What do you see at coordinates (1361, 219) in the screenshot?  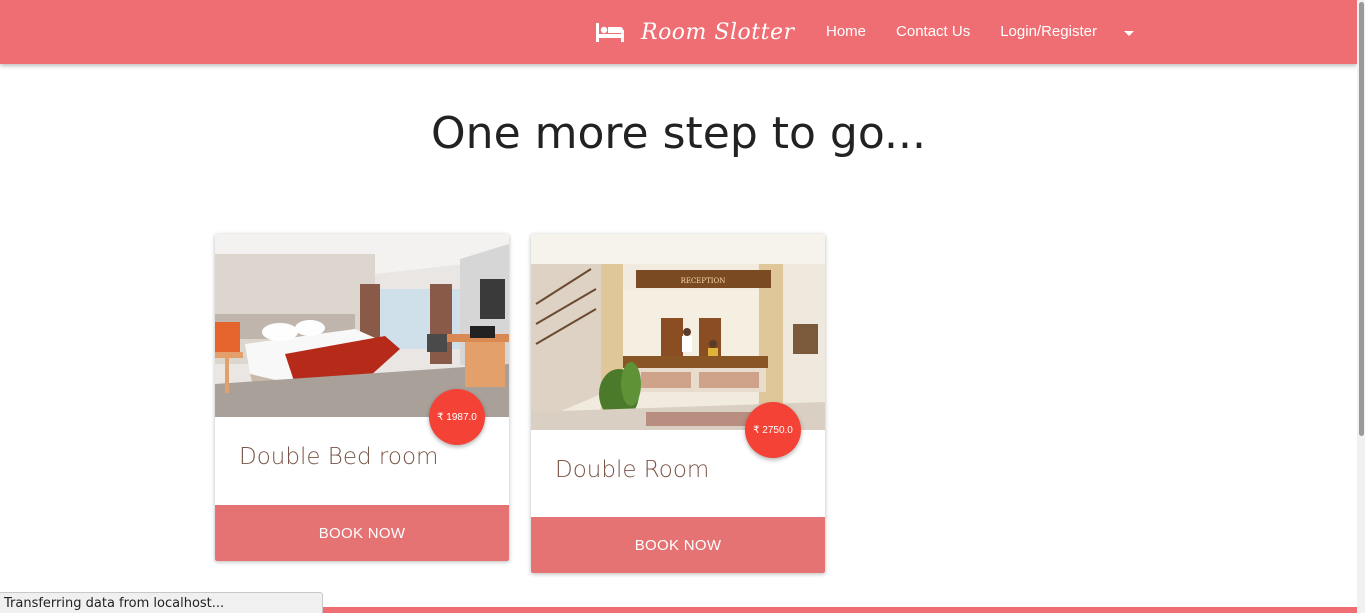 I see `scrollbar-thumb` at bounding box center [1361, 219].